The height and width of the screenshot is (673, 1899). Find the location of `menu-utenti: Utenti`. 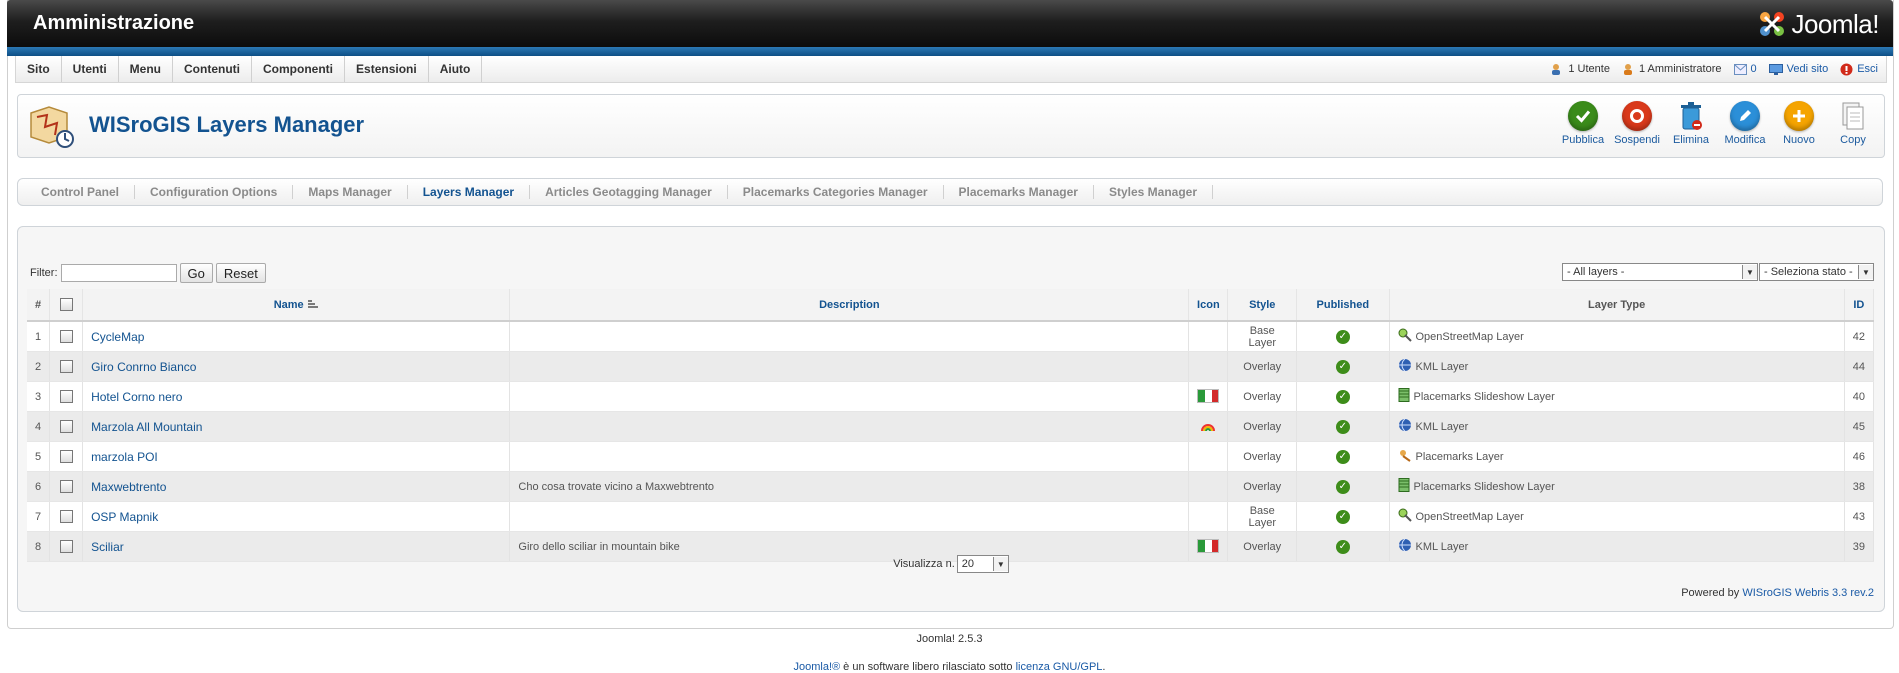

menu-utenti: Utenti is located at coordinates (90, 69).